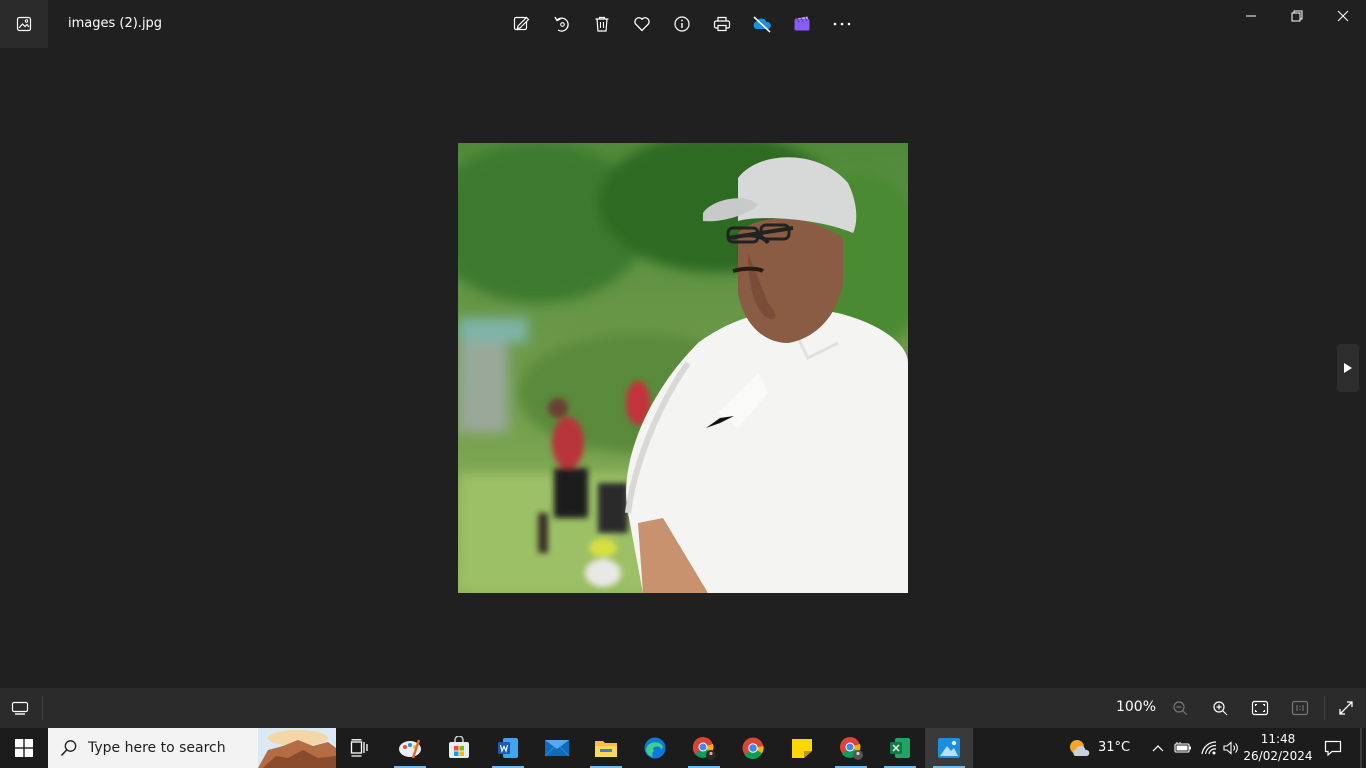  I want to click on volume-button, so click(1231, 748).